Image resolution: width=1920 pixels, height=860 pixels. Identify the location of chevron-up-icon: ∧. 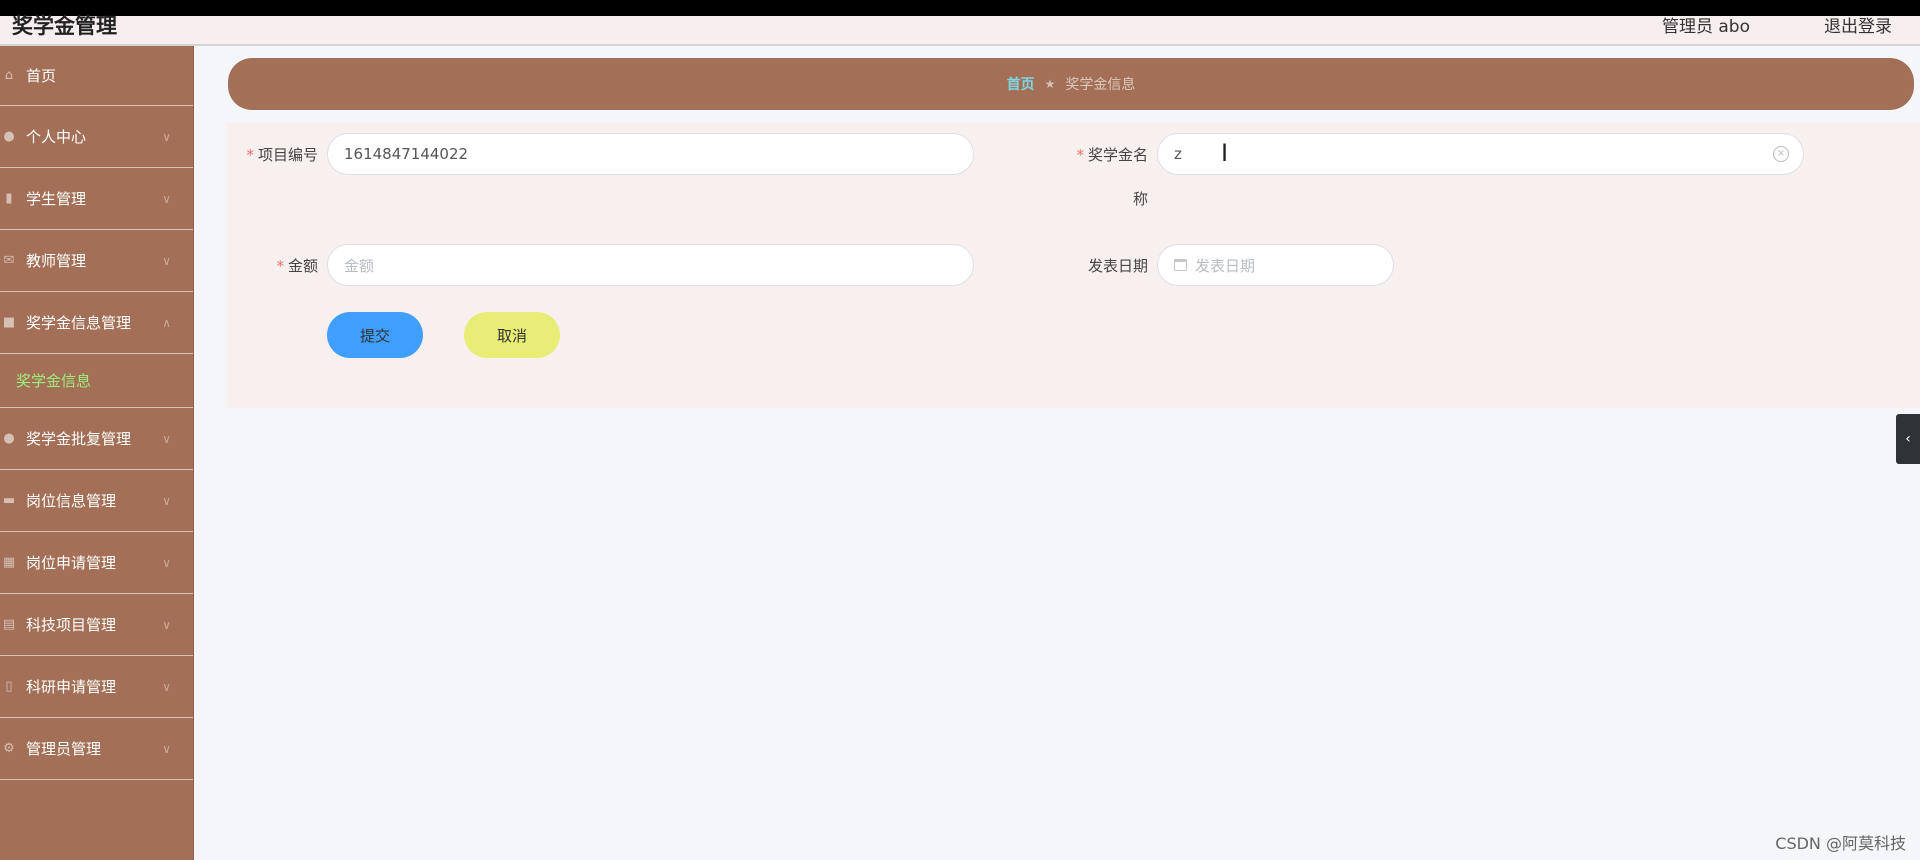
(166, 322).